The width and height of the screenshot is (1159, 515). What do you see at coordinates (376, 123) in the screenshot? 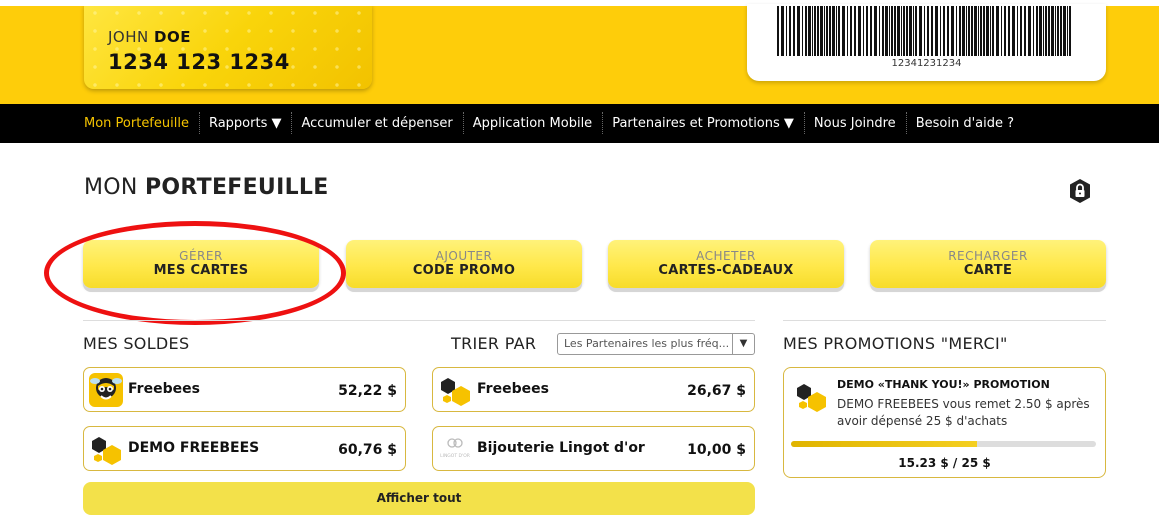
I see `nav-item-accumuler: Accumuler et dépenser` at bounding box center [376, 123].